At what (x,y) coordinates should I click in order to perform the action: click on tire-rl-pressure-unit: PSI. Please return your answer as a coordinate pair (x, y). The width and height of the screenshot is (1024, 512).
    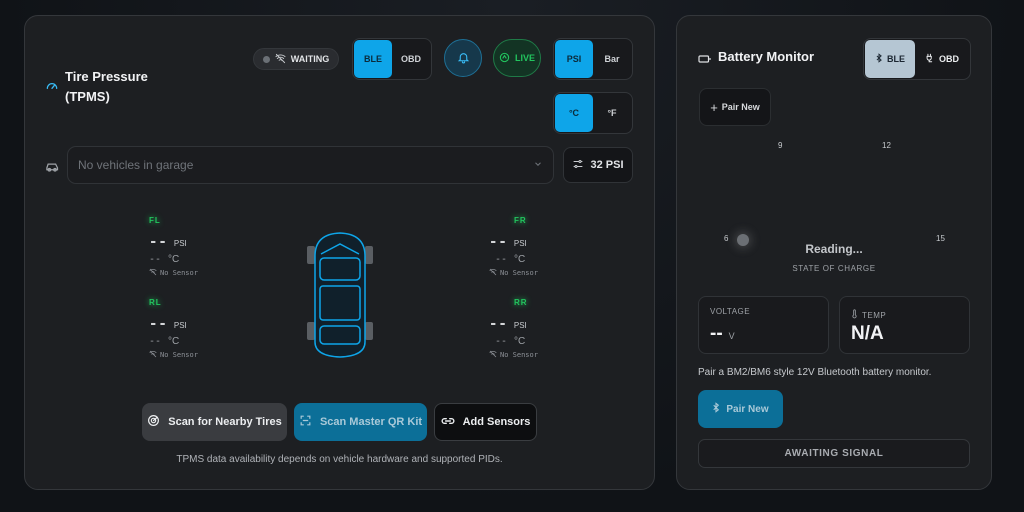
    Looking at the image, I should click on (180, 325).